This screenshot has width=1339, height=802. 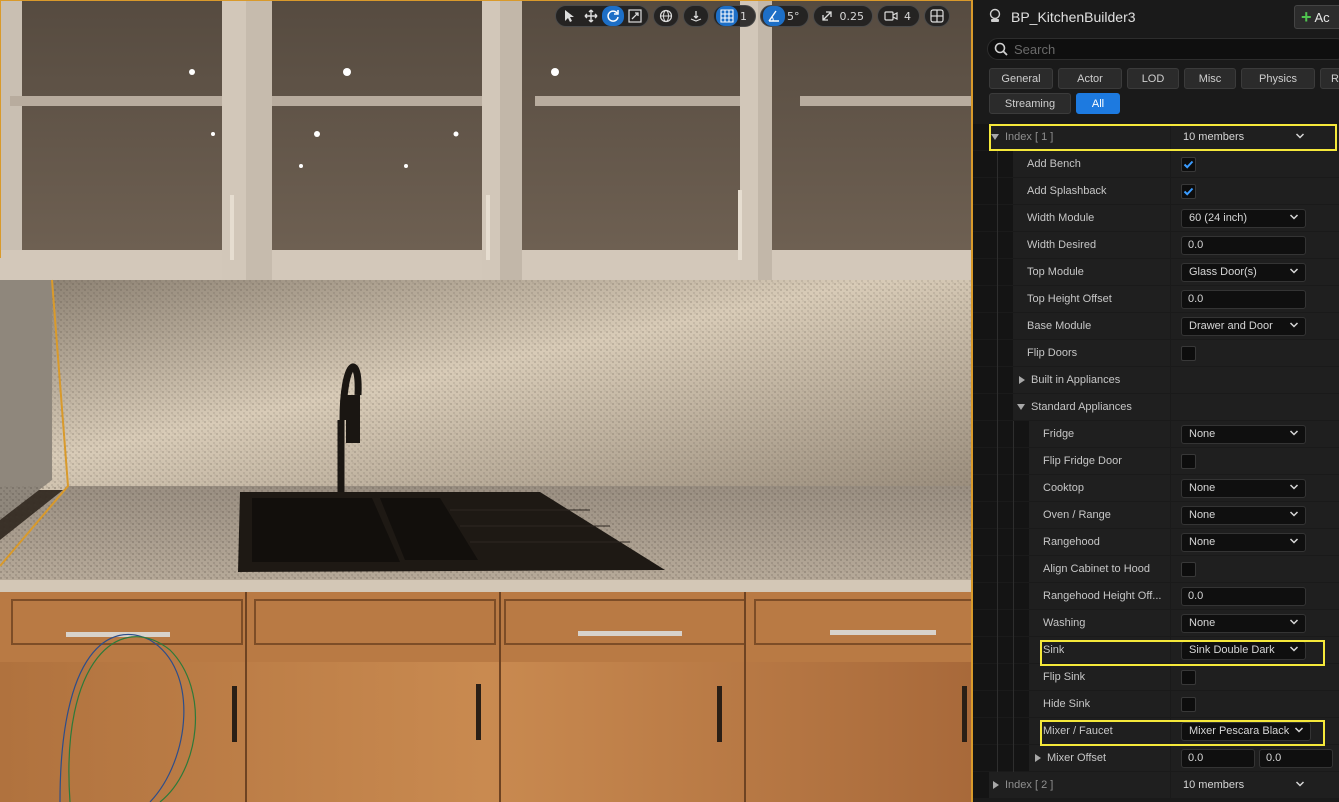 I want to click on property-name-cell: Index [ 2 ], so click(x=1079, y=785).